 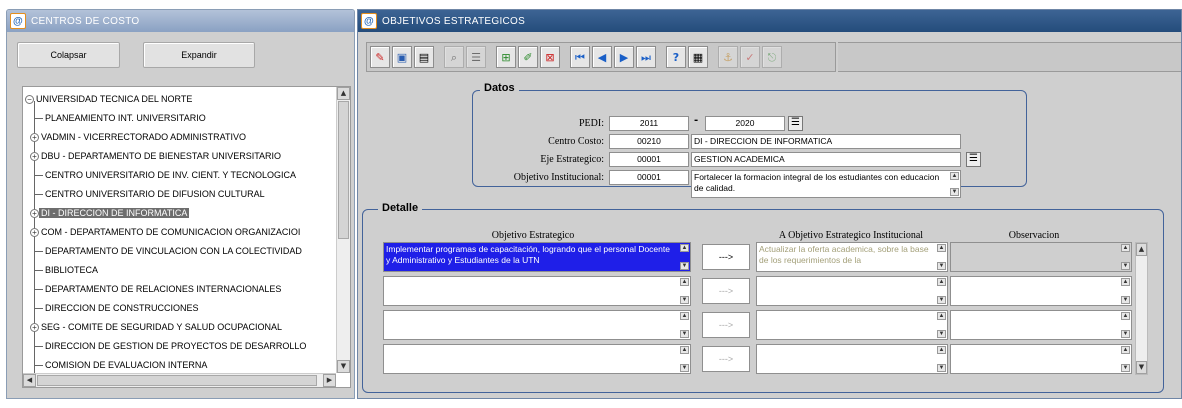 I want to click on insert-record-icon: ⊞, so click(x=506, y=57).